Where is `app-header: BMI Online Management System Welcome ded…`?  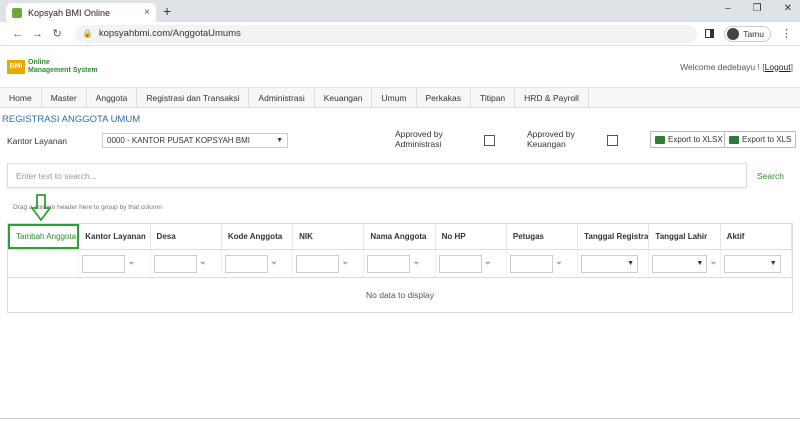 app-header: BMI Online Management System Welcome ded… is located at coordinates (400, 67).